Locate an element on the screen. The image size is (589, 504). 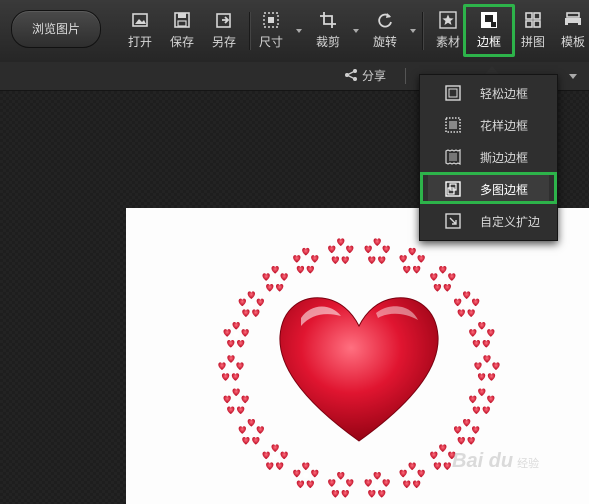
menu-item-label: 撕边边框 is located at coordinates (504, 158).